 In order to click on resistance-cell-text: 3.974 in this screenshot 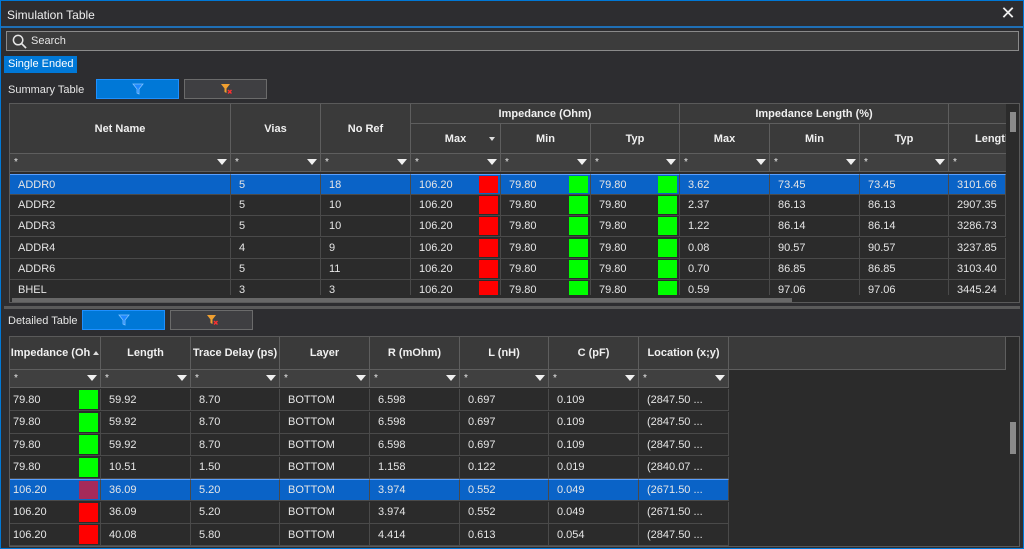, I will do `click(392, 512)`.